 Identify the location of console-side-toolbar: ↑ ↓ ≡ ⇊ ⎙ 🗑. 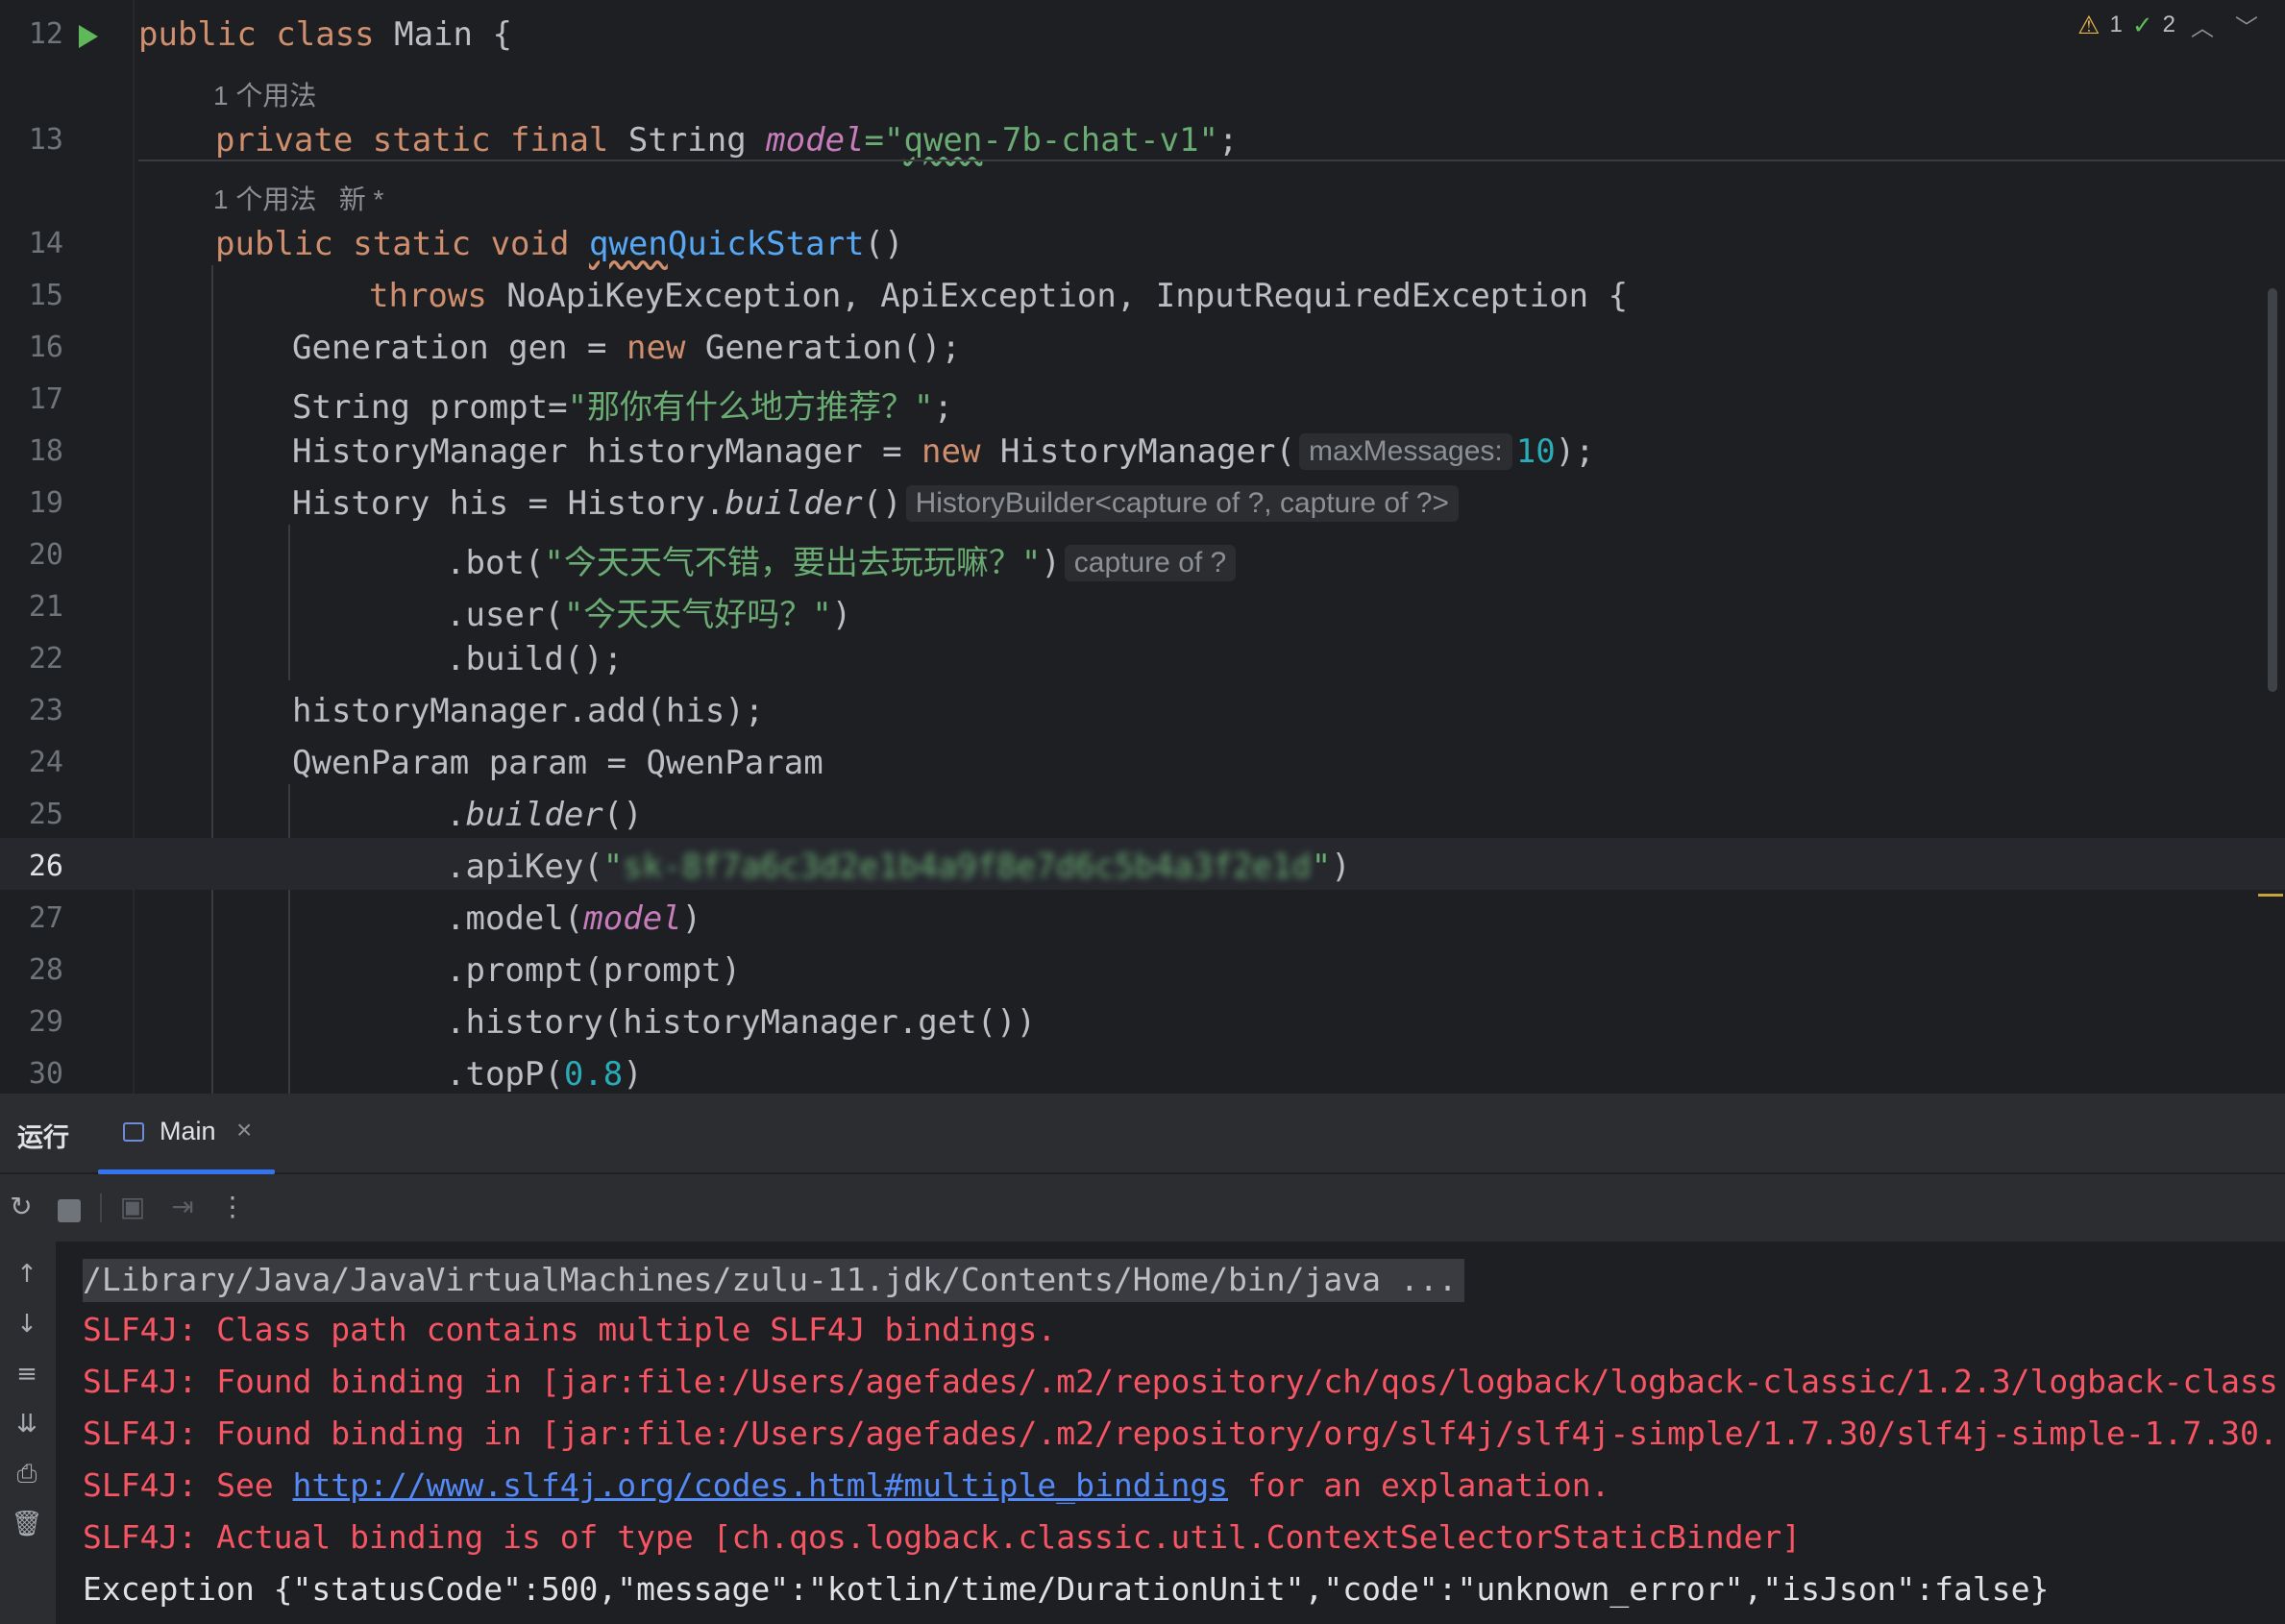
(28, 1433).